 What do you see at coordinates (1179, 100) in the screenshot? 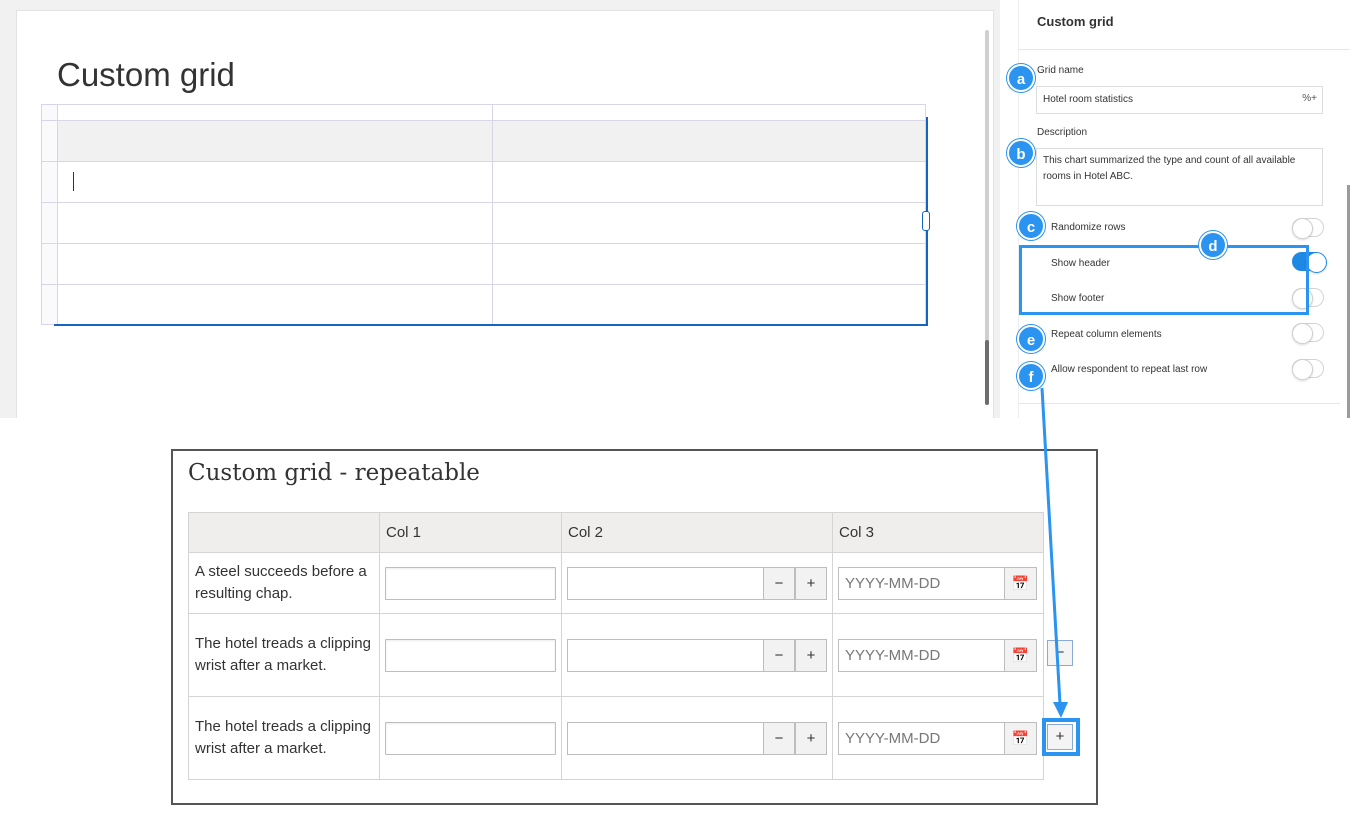
I see `grid-name-field: Hotel room statistics %+` at bounding box center [1179, 100].